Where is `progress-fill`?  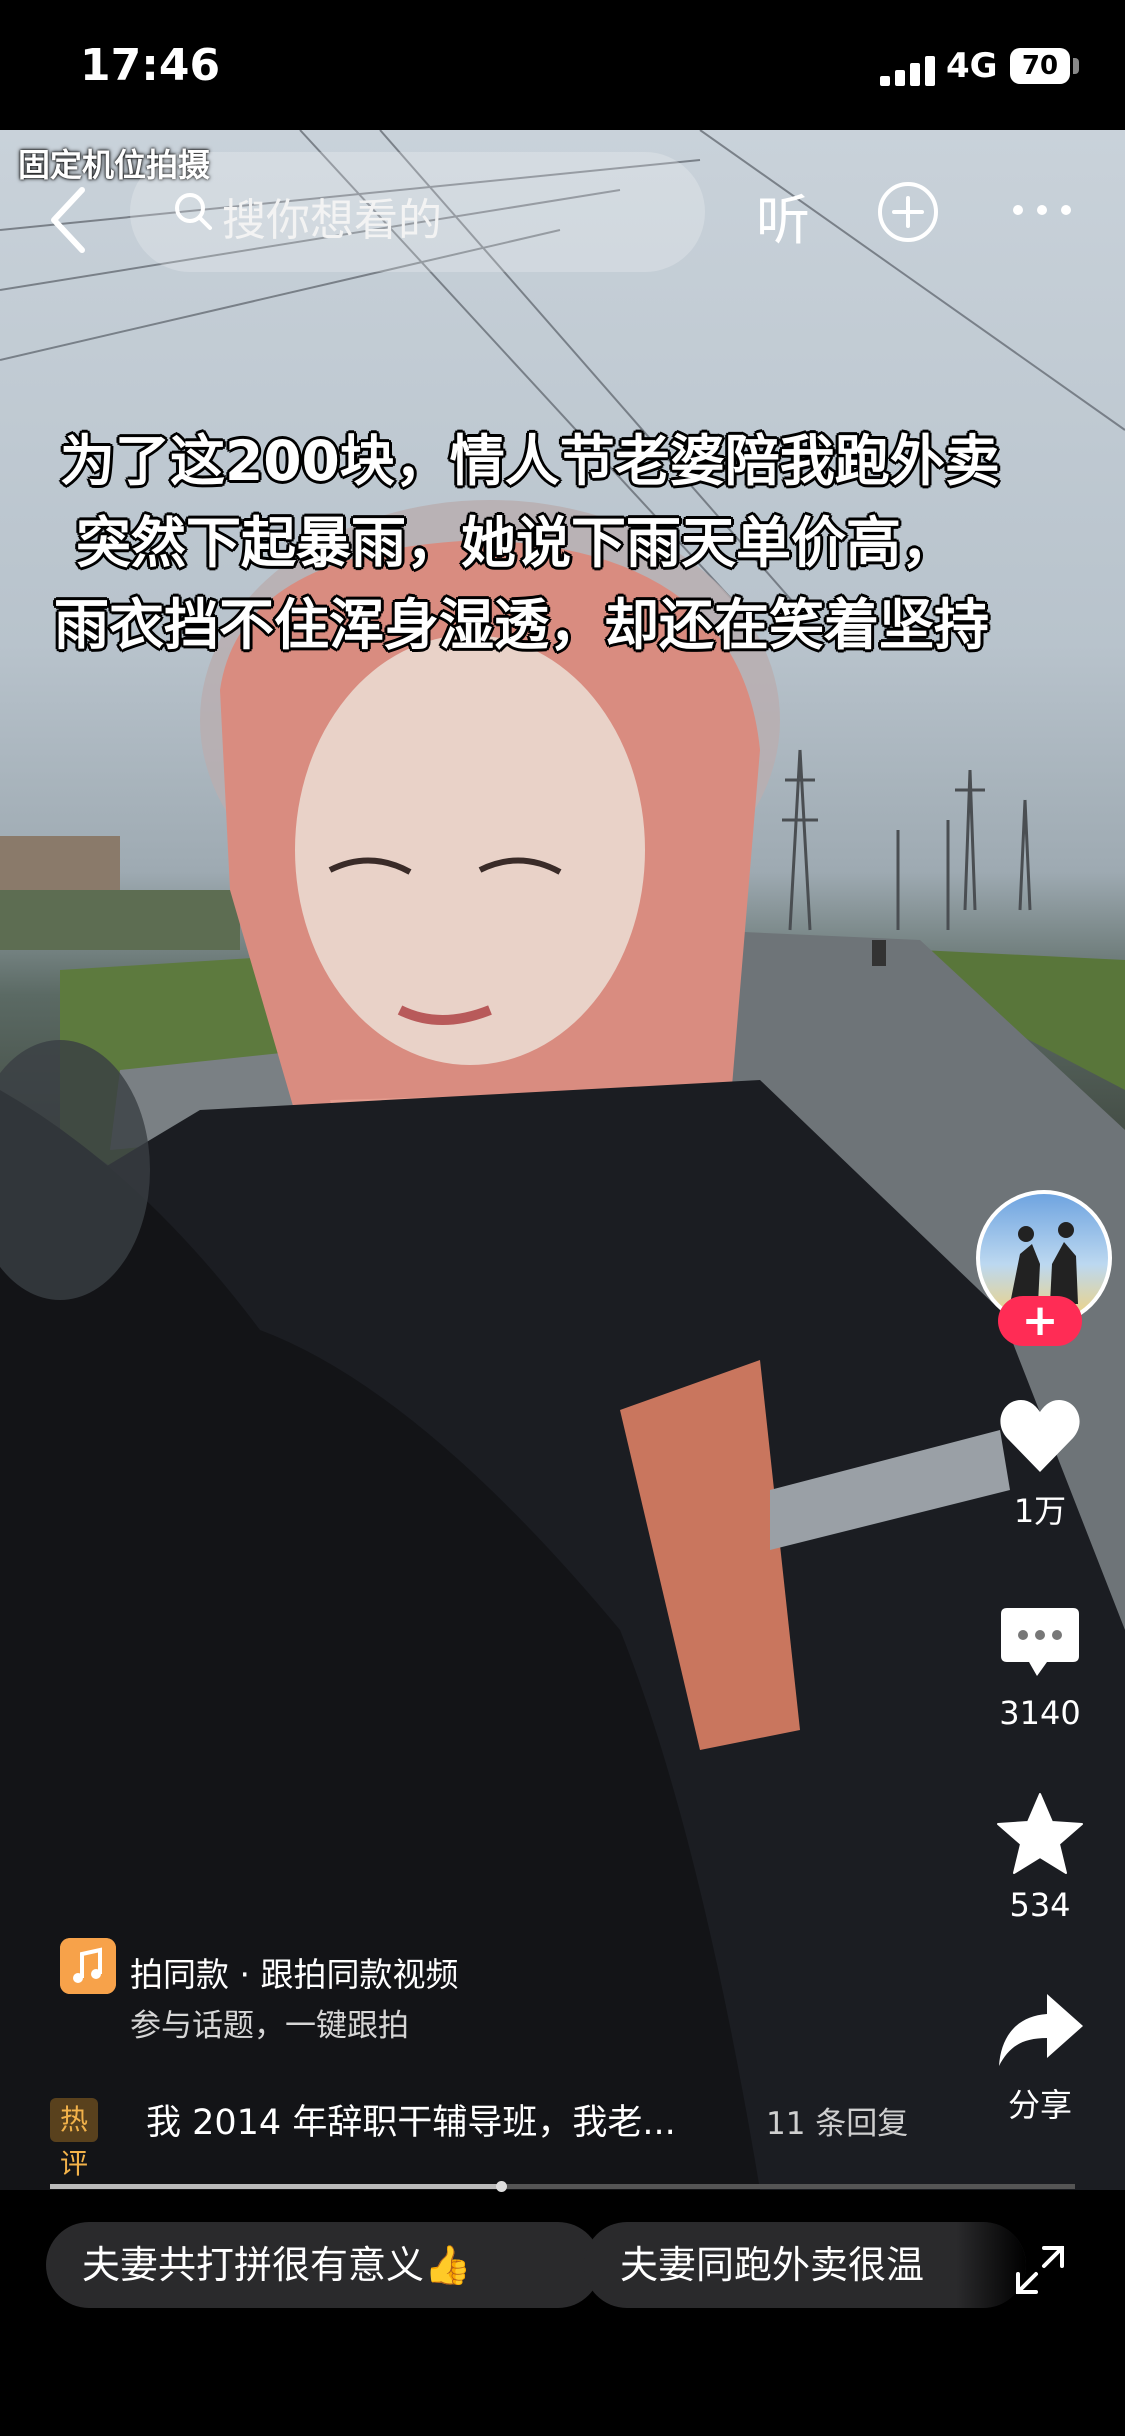 progress-fill is located at coordinates (275, 2186).